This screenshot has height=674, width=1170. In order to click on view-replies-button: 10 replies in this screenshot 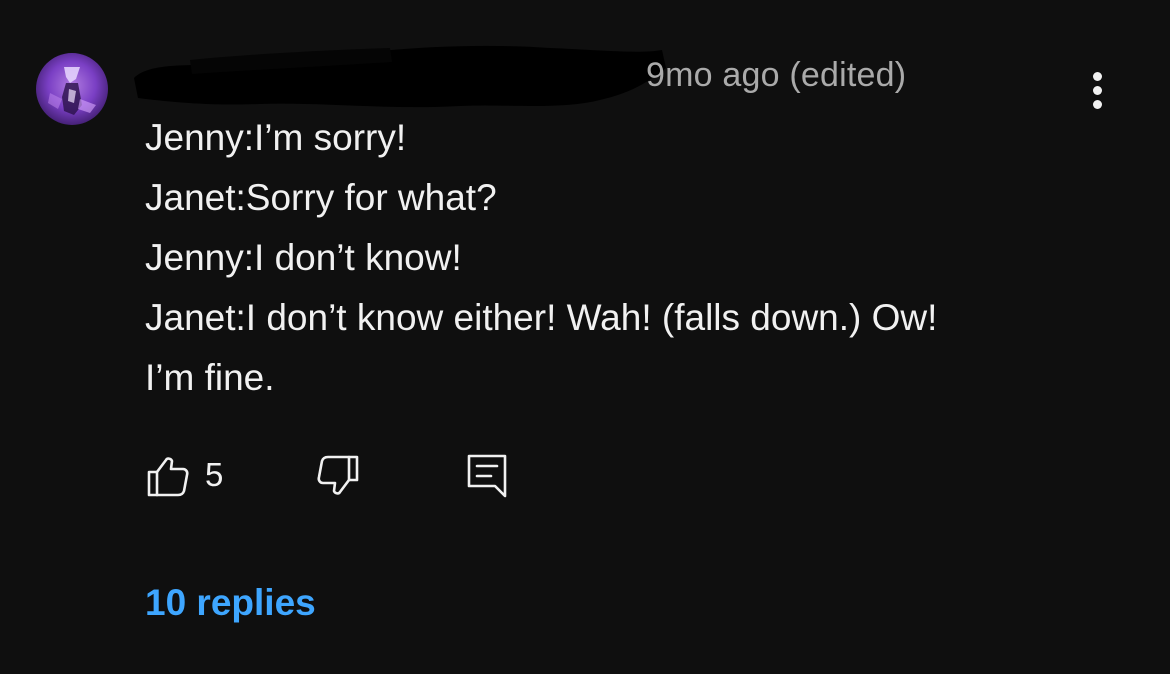, I will do `click(230, 603)`.